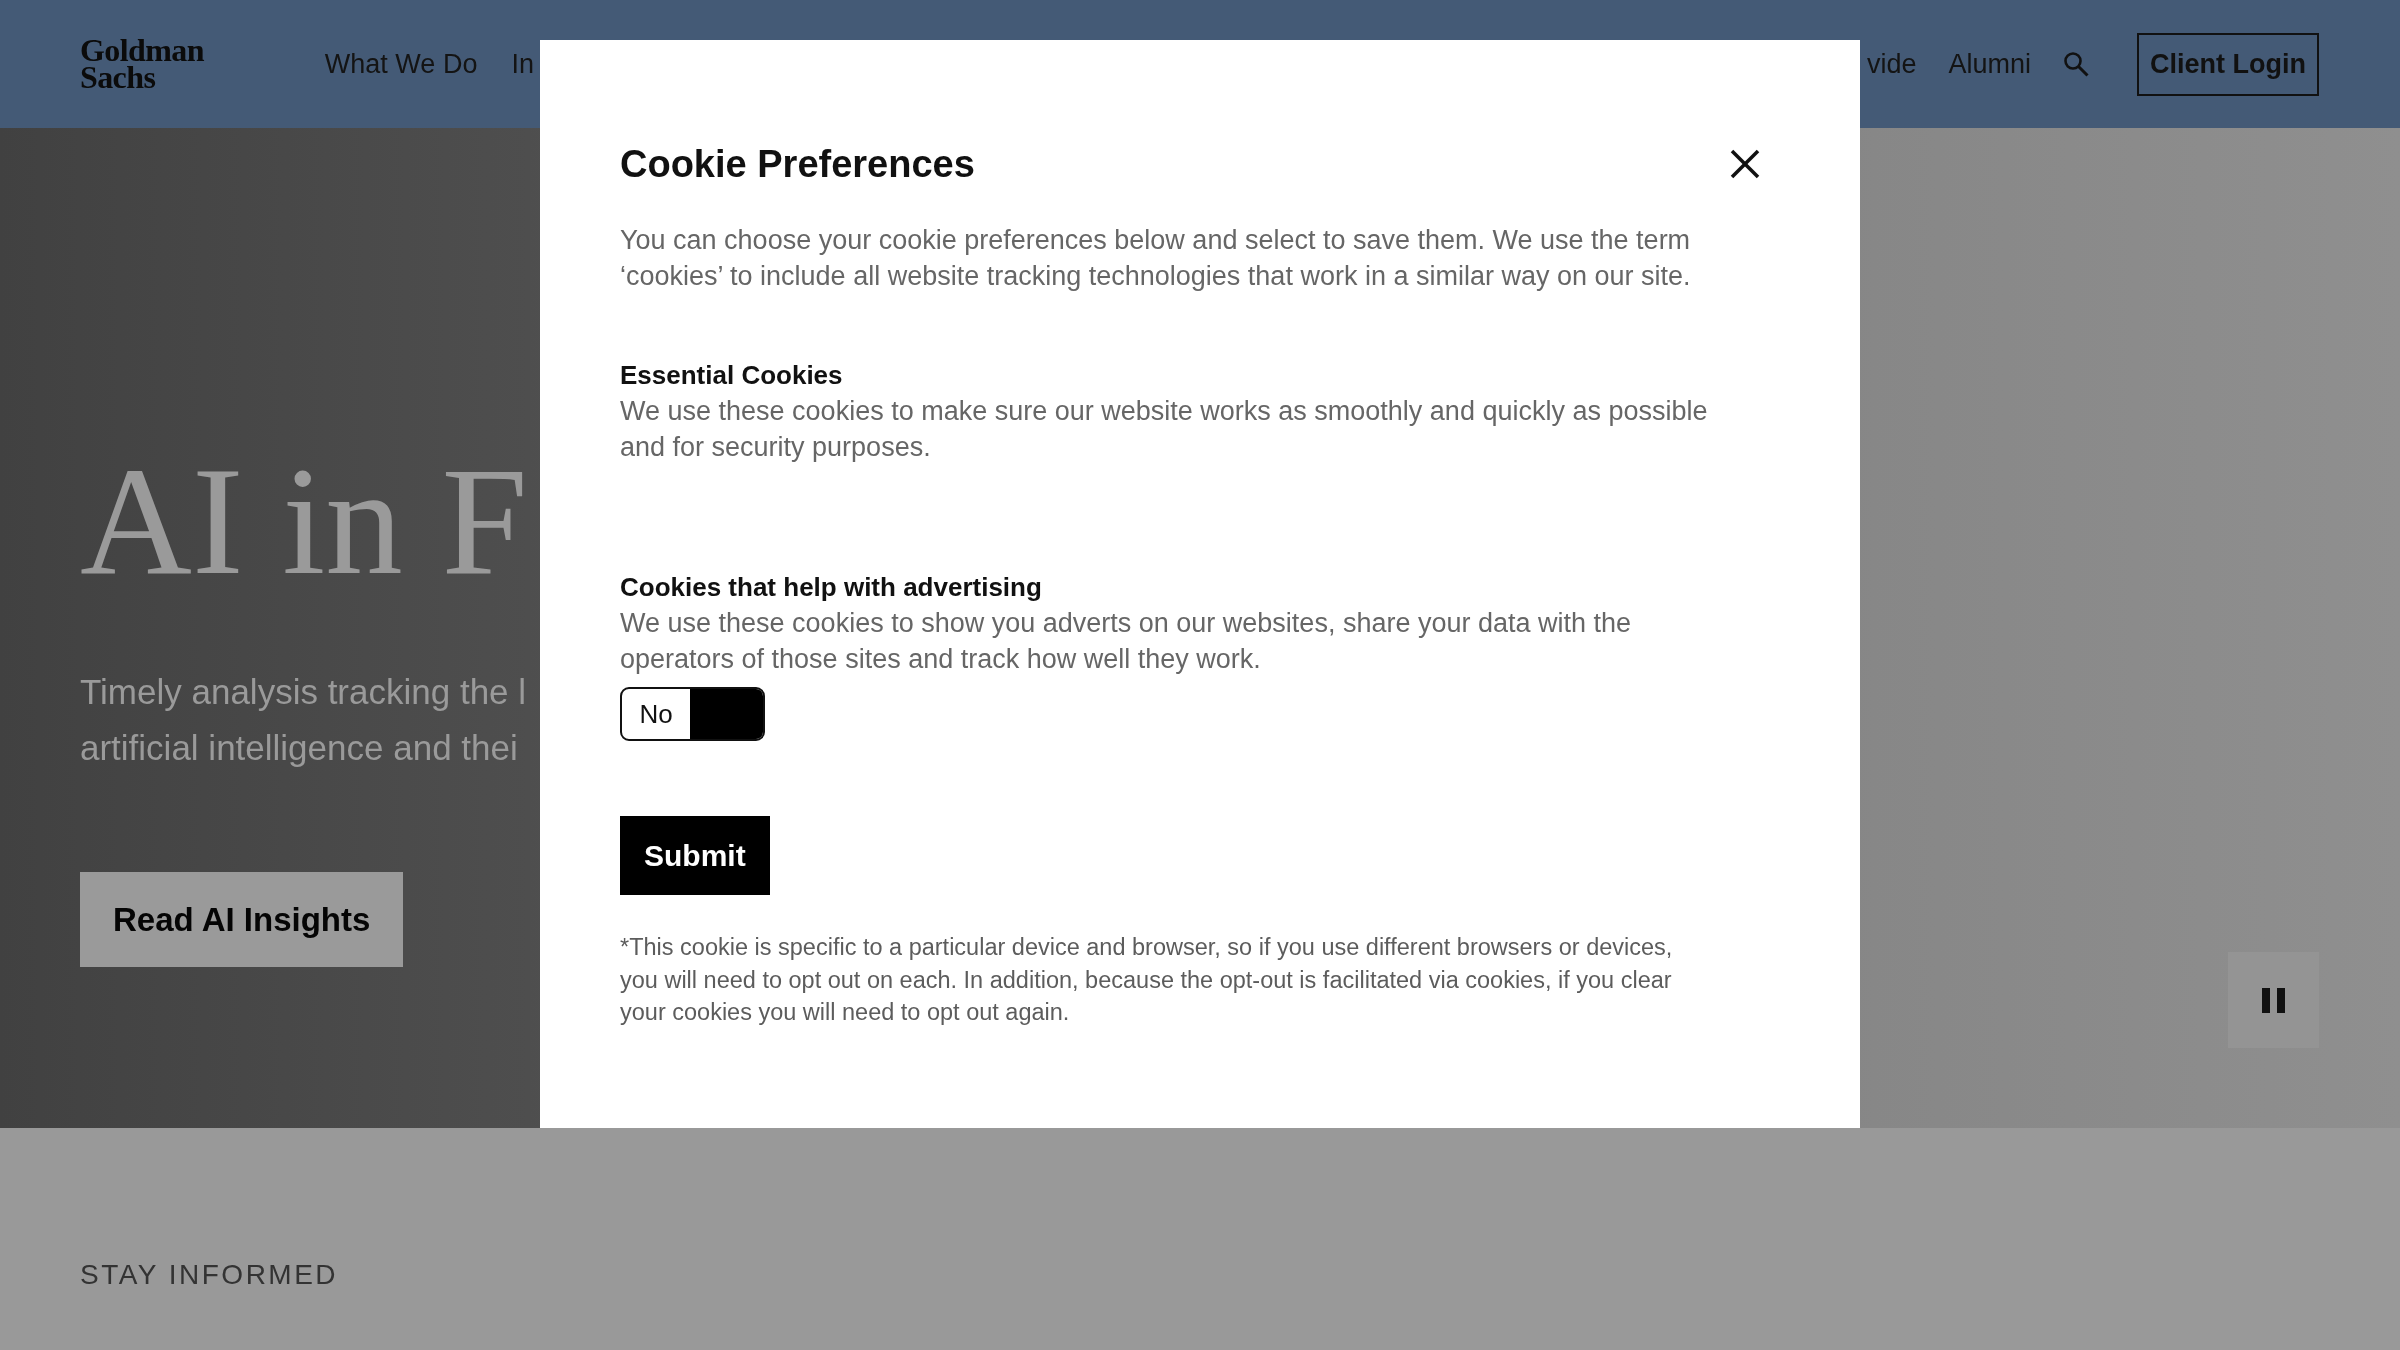  What do you see at coordinates (2076, 64) in the screenshot?
I see `search-icon` at bounding box center [2076, 64].